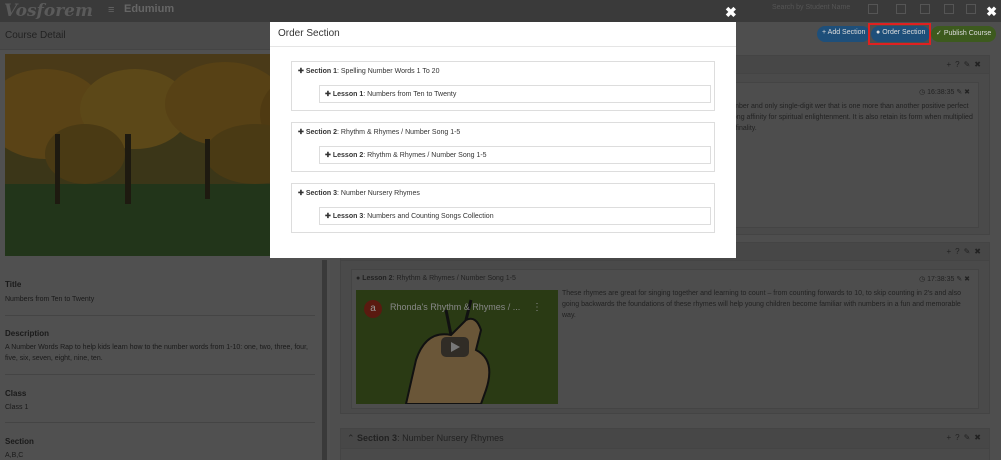 The height and width of the screenshot is (460, 1001). Describe the element at coordinates (391, 94) in the screenshot. I see `lesson-label: ✚ Lesson 1: Numbers from Ten to Twenty` at that location.